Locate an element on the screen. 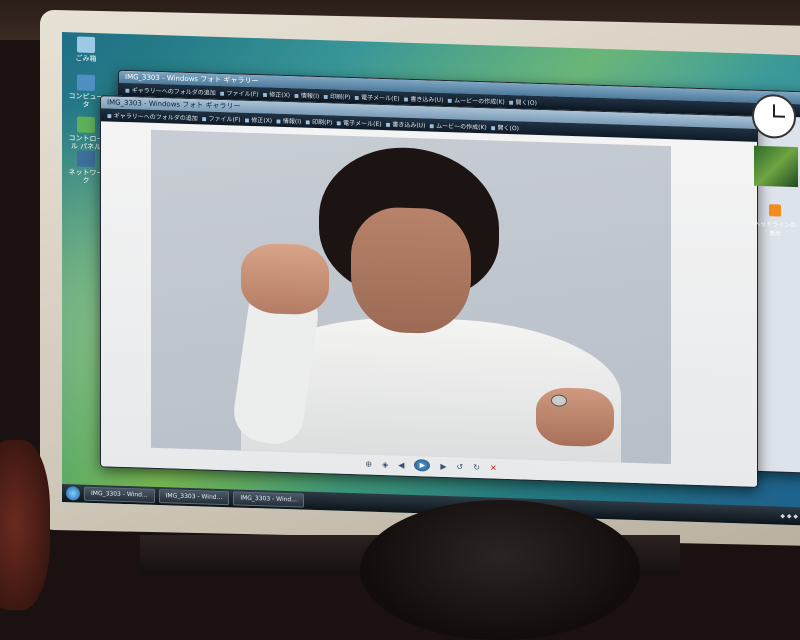  photo-subject-face is located at coordinates (411, 270).